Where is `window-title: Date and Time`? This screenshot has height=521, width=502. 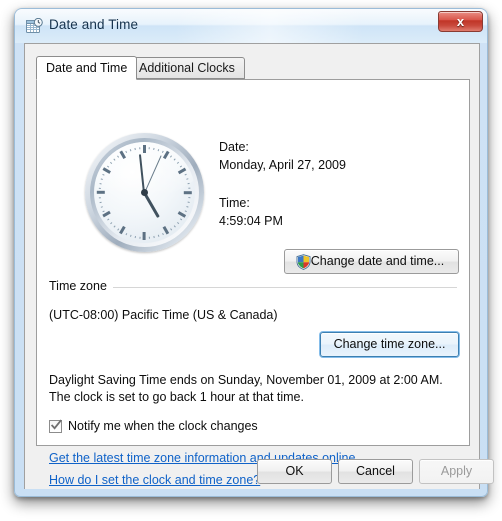 window-title: Date and Time is located at coordinates (94, 24).